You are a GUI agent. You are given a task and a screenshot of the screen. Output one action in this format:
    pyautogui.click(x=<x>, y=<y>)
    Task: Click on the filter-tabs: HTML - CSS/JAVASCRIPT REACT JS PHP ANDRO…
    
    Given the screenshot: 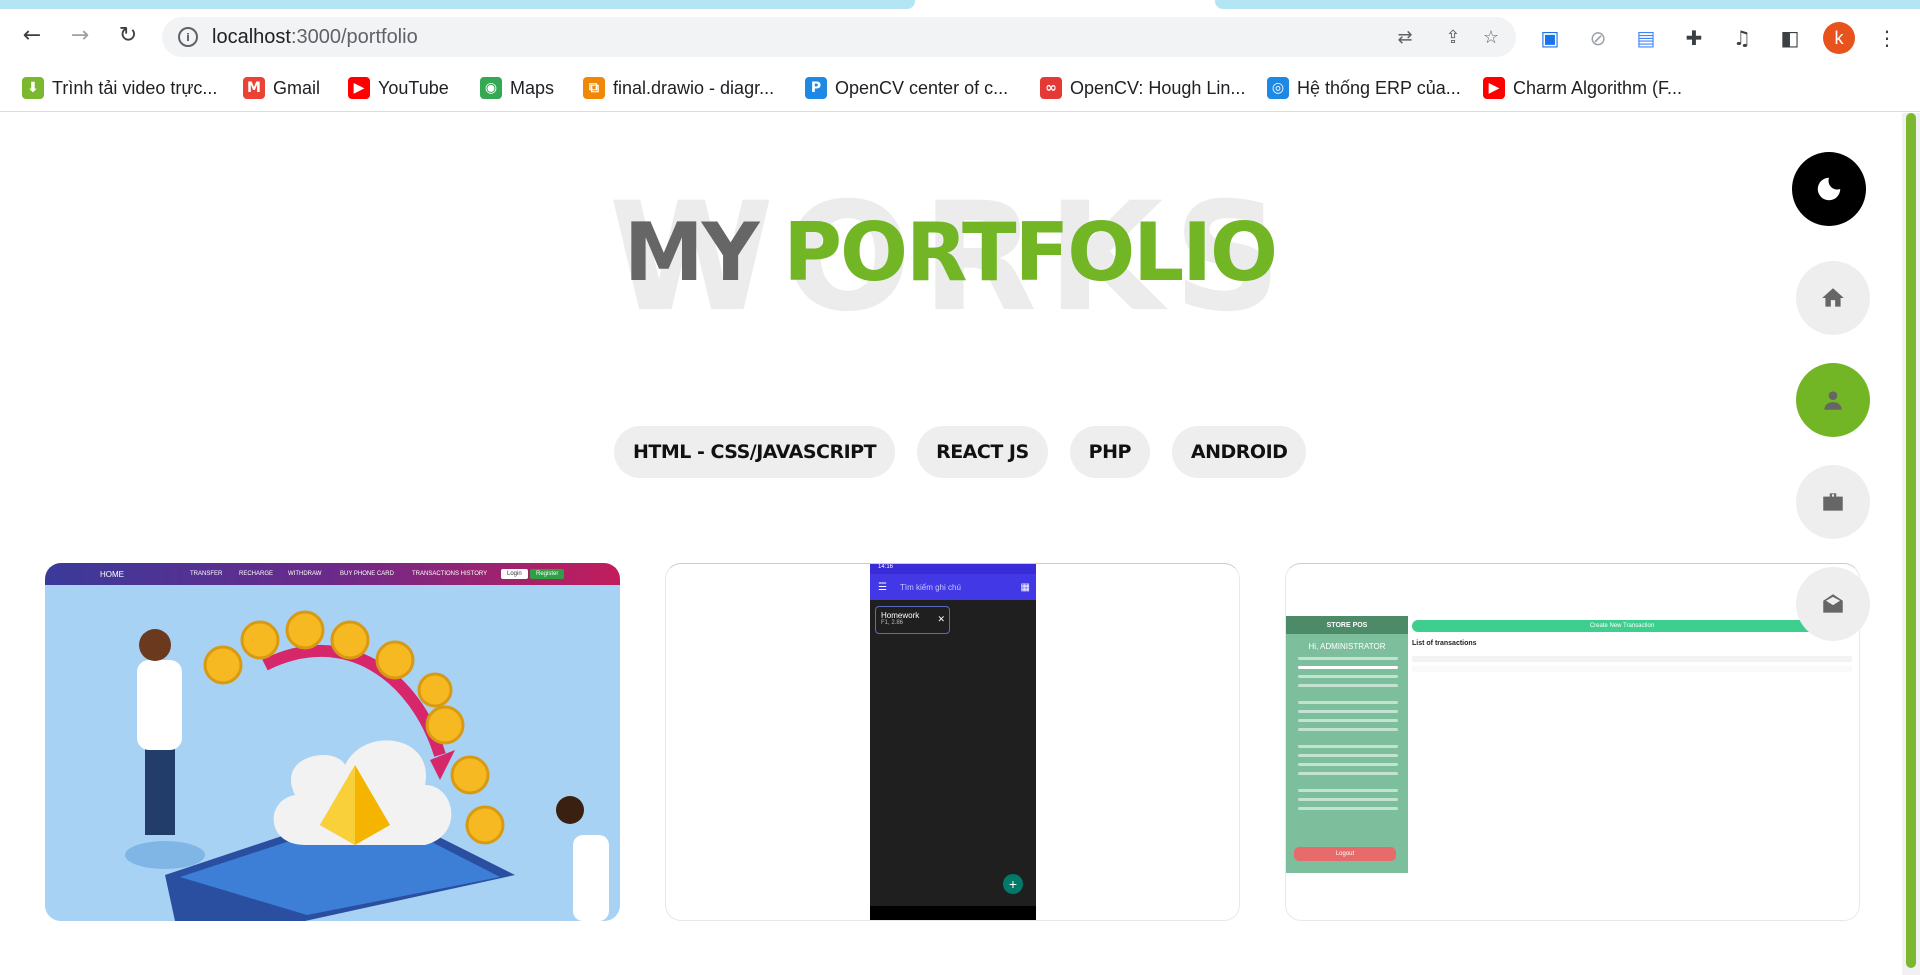 What is the action you would take?
    pyautogui.click(x=960, y=452)
    